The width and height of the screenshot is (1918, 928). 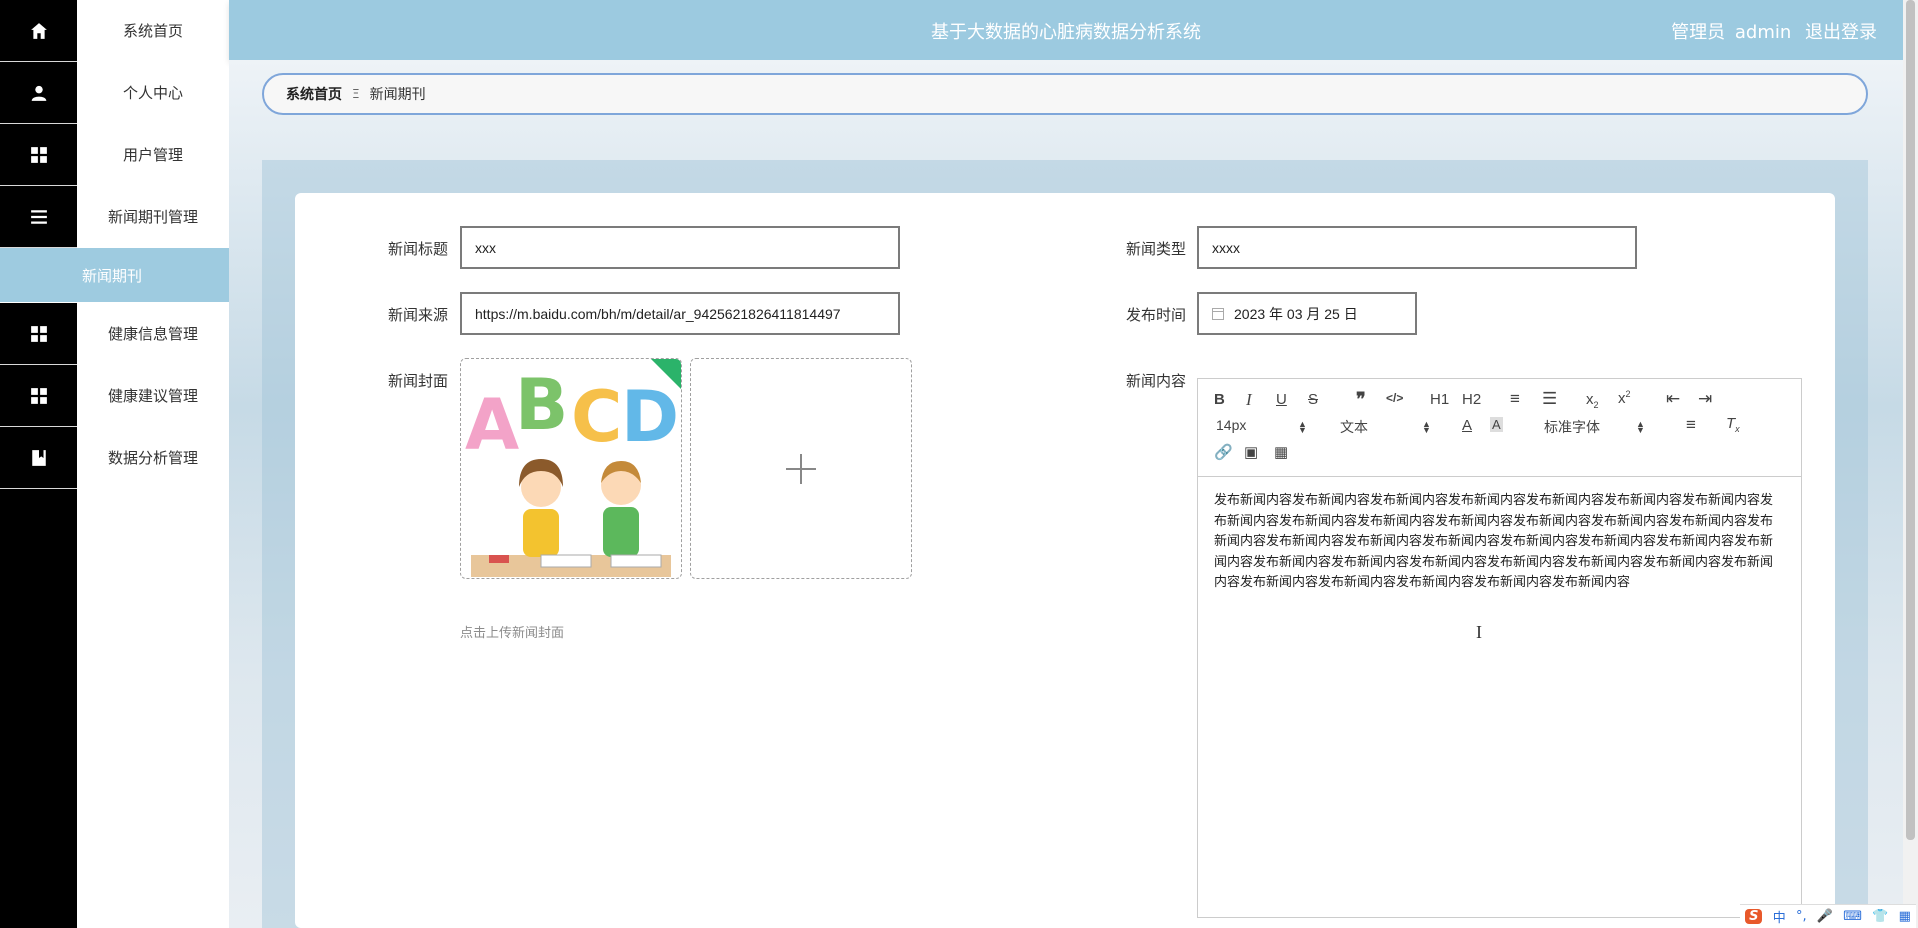 I want to click on news-type-label: 新闻类型, so click(x=1155, y=249).